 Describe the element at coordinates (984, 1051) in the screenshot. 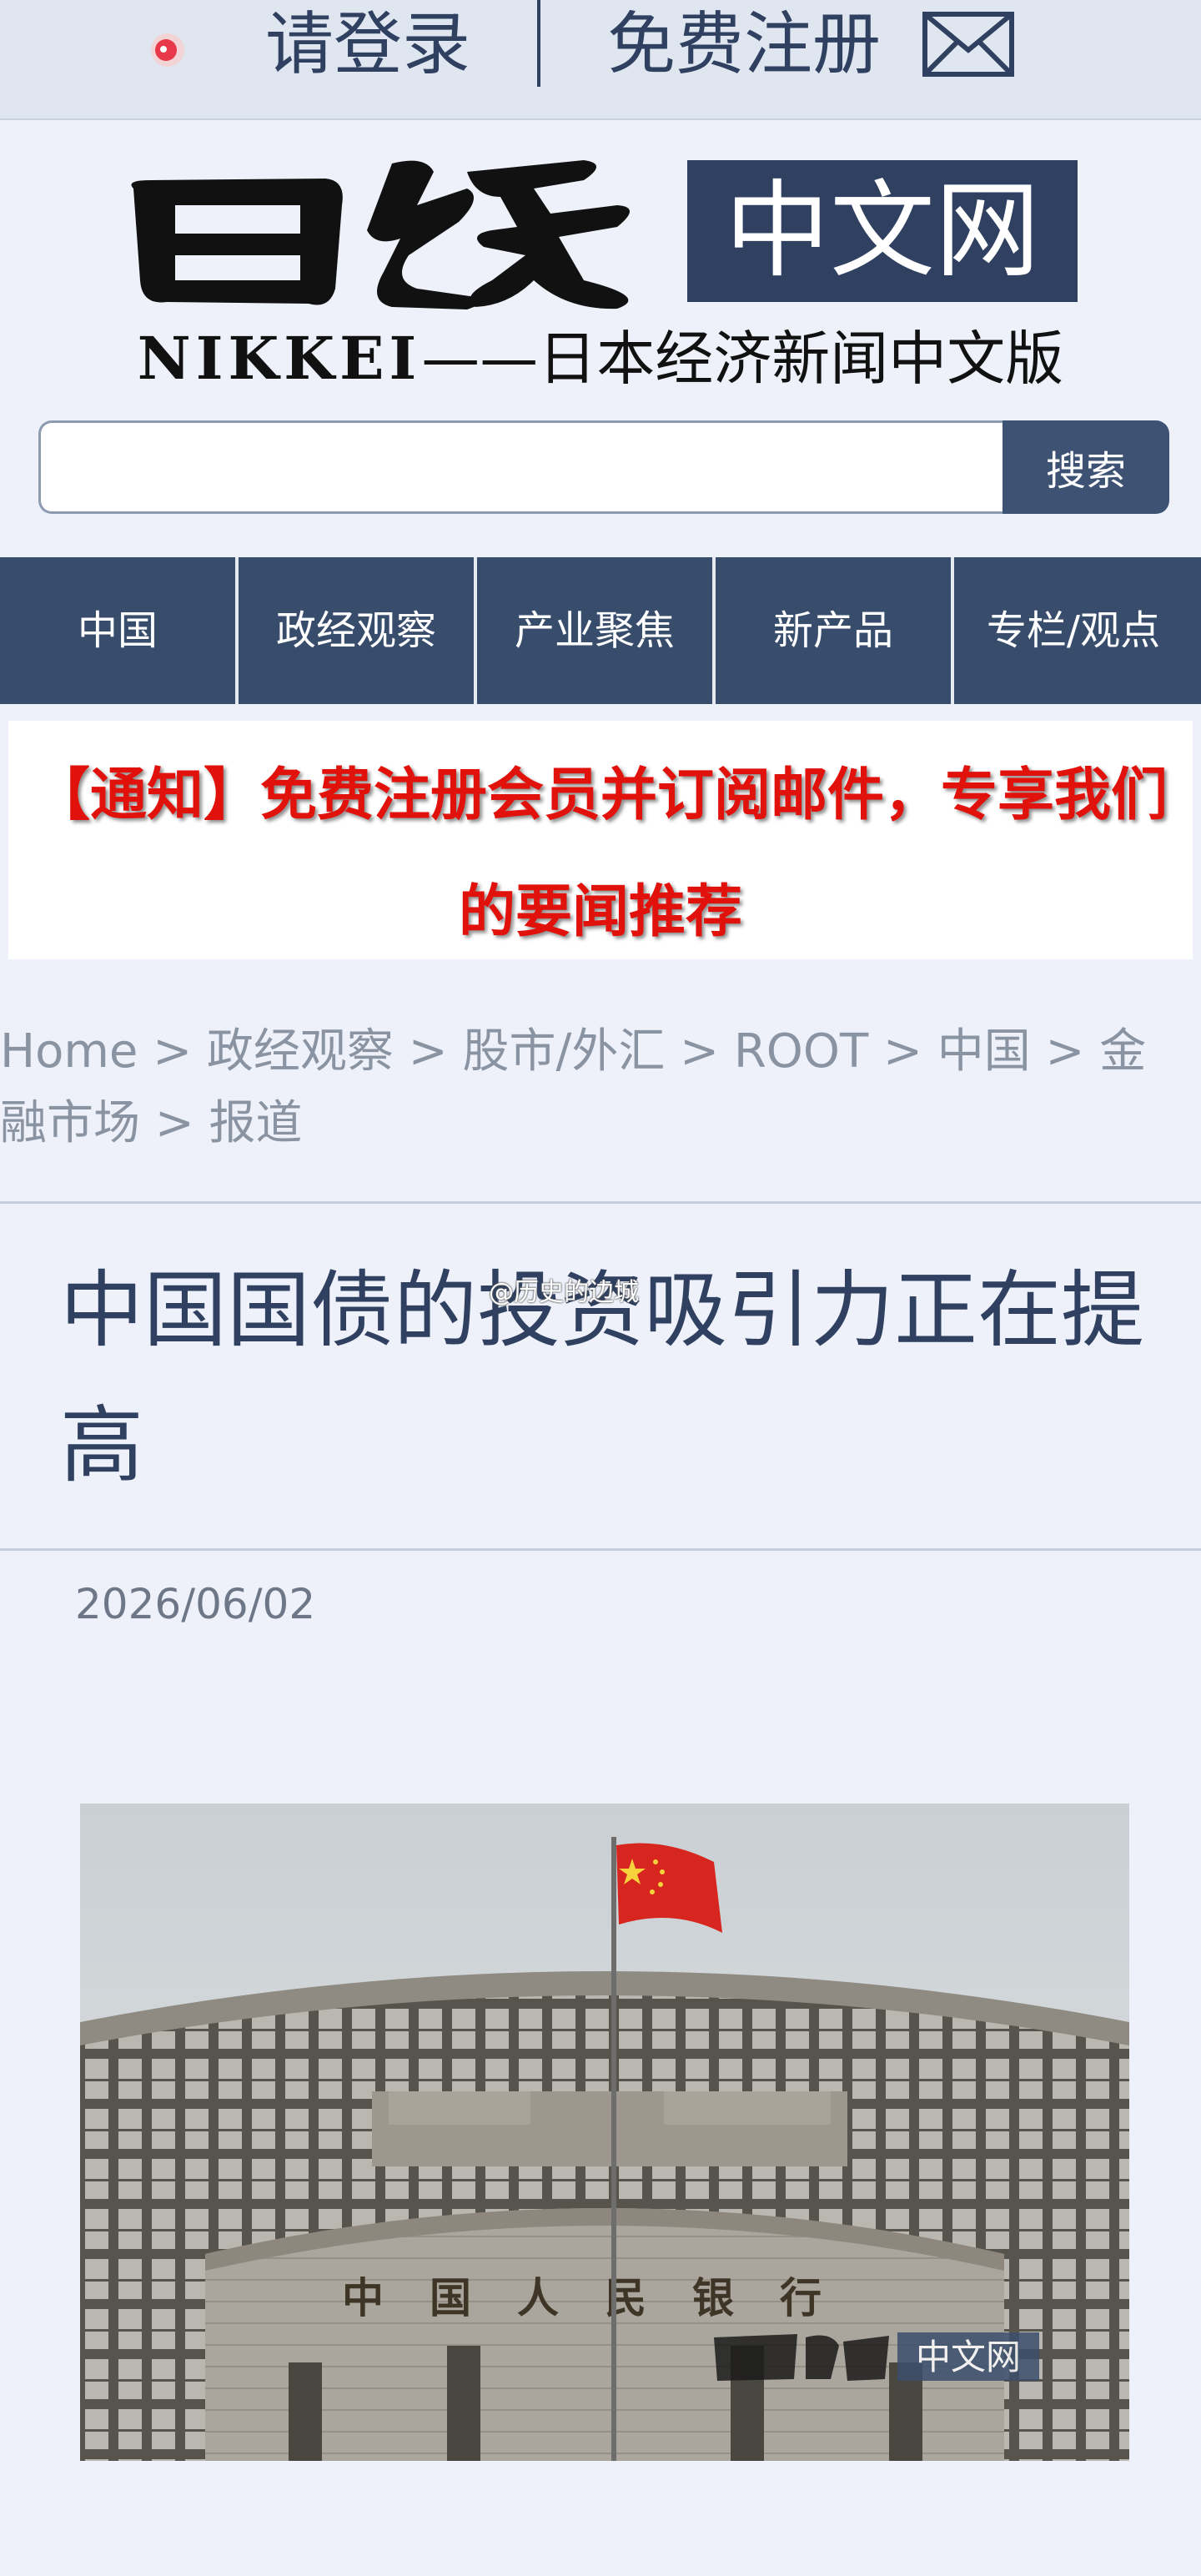

I see `breadcrumb-china: 中国` at that location.